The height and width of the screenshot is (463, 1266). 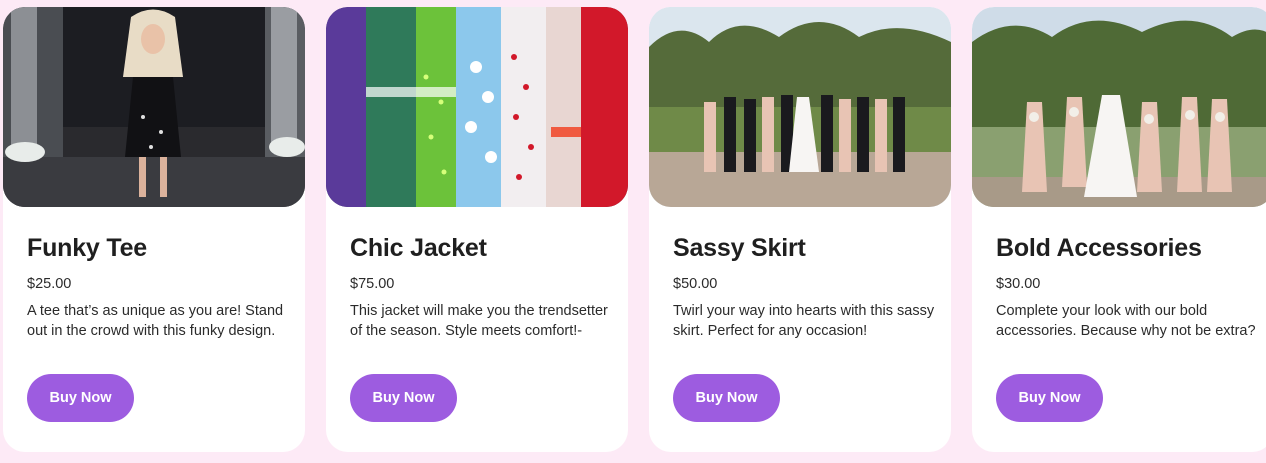 I want to click on product-title: Sassy Skirt, so click(x=739, y=248).